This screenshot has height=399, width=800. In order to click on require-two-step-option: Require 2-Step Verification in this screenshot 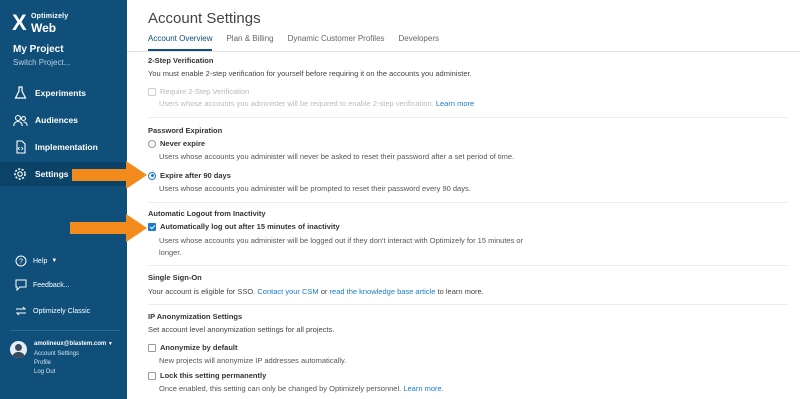, I will do `click(198, 91)`.